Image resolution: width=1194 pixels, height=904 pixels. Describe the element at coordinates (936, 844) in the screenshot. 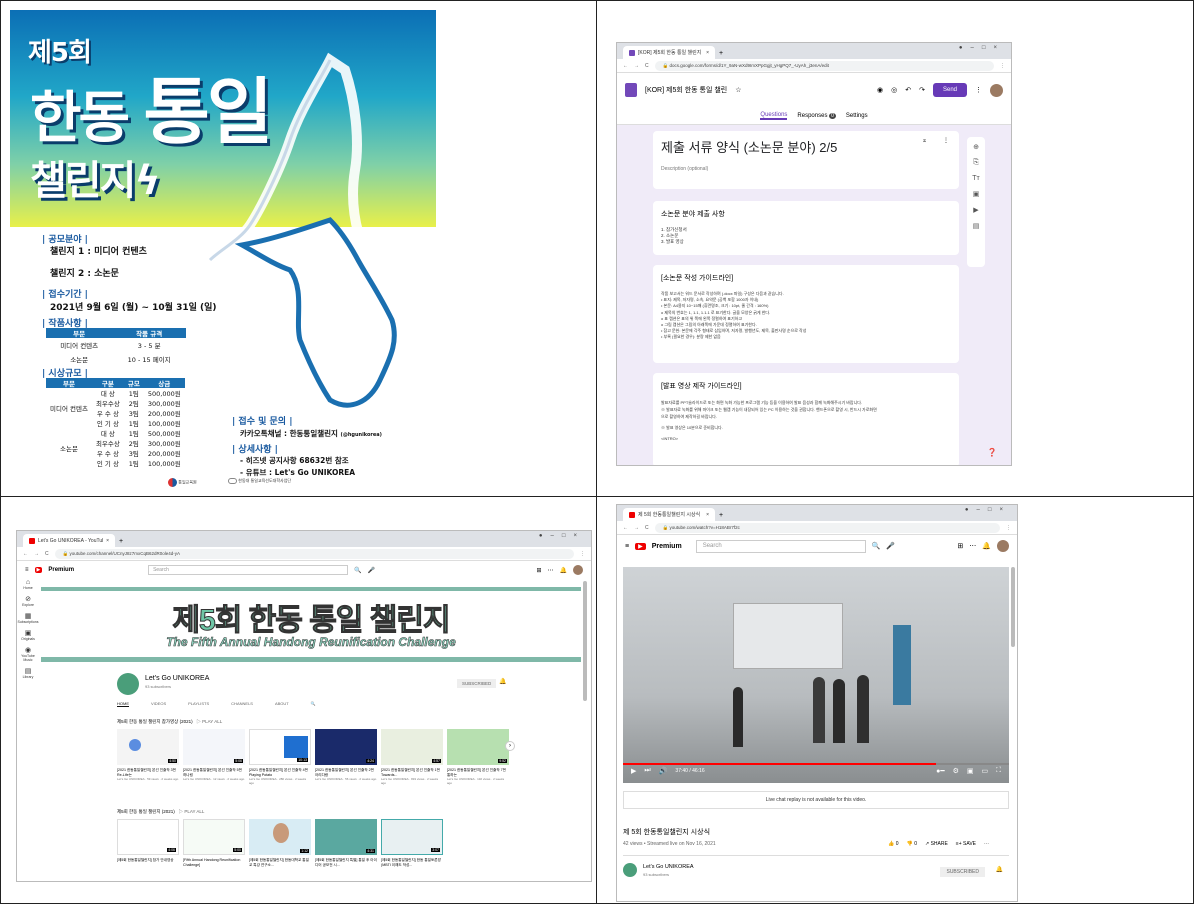

I see `share-button: ↗ SHARE` at that location.